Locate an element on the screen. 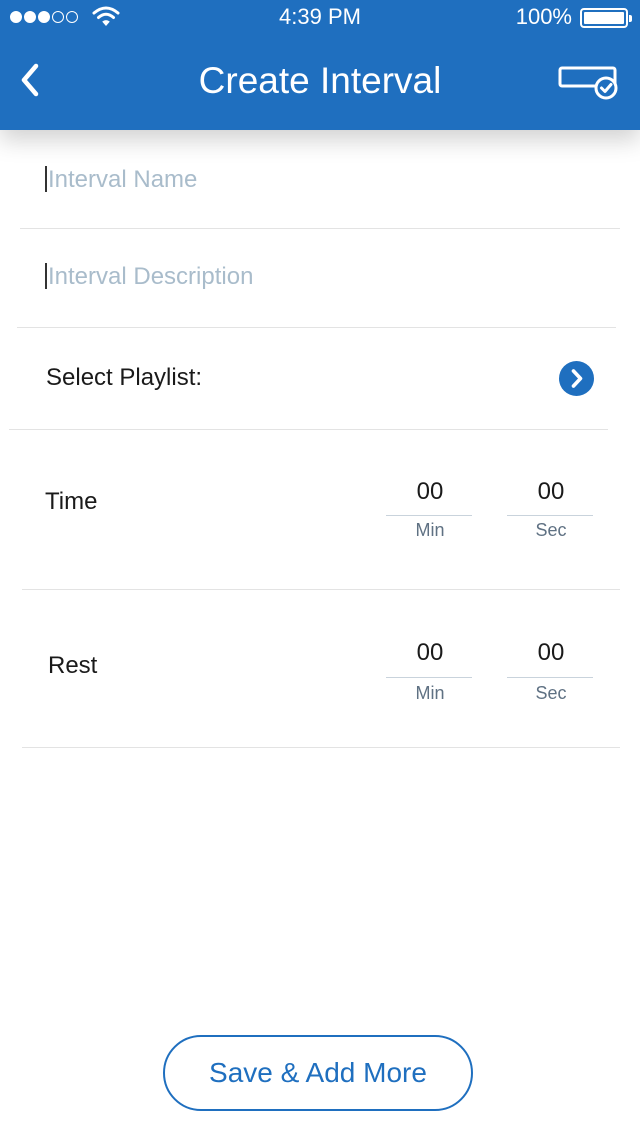 Image resolution: width=640 pixels, height=1136 pixels. battery-icon is located at coordinates (606, 18).